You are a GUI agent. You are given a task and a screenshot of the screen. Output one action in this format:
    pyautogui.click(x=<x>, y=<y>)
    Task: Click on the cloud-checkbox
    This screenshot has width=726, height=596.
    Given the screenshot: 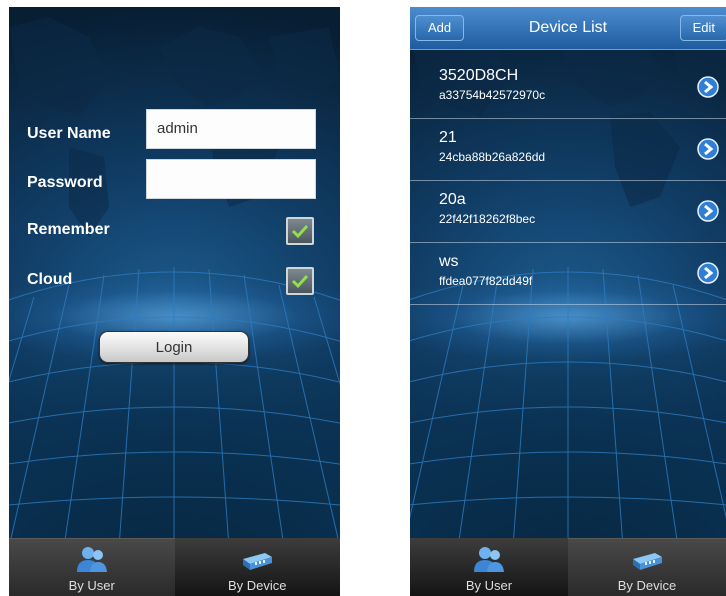 What is the action you would take?
    pyautogui.click(x=300, y=281)
    